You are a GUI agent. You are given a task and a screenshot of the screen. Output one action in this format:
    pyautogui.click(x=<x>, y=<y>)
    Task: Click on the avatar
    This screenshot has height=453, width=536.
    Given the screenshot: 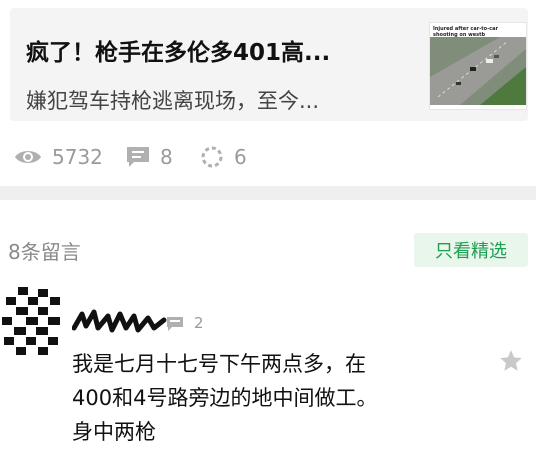 What is the action you would take?
    pyautogui.click(x=31, y=321)
    